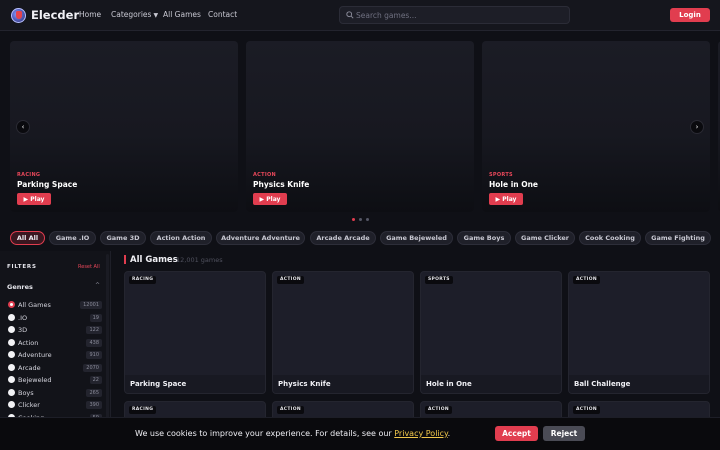 Image resolution: width=720 pixels, height=450 pixels. What do you see at coordinates (94, 355) in the screenshot?
I see `genre-count: 910` at bounding box center [94, 355].